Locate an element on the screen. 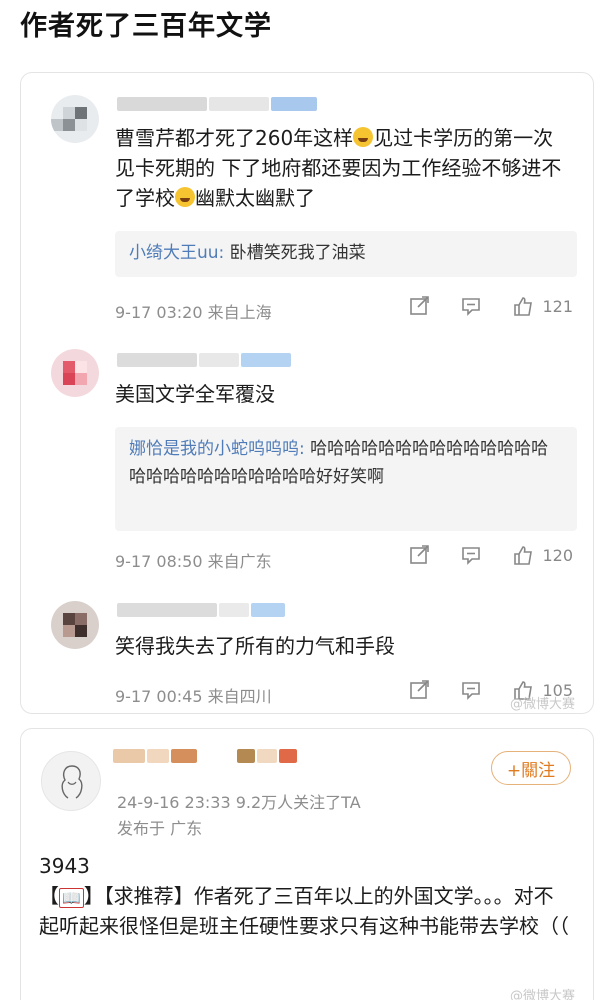  comment-actions: 120 is located at coordinates (490, 555).